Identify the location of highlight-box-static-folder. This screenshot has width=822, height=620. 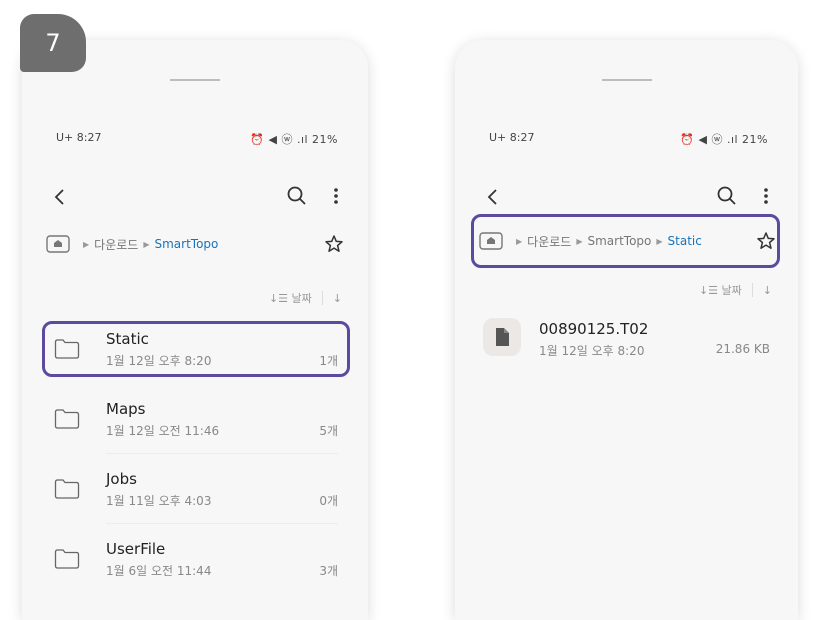
(196, 349).